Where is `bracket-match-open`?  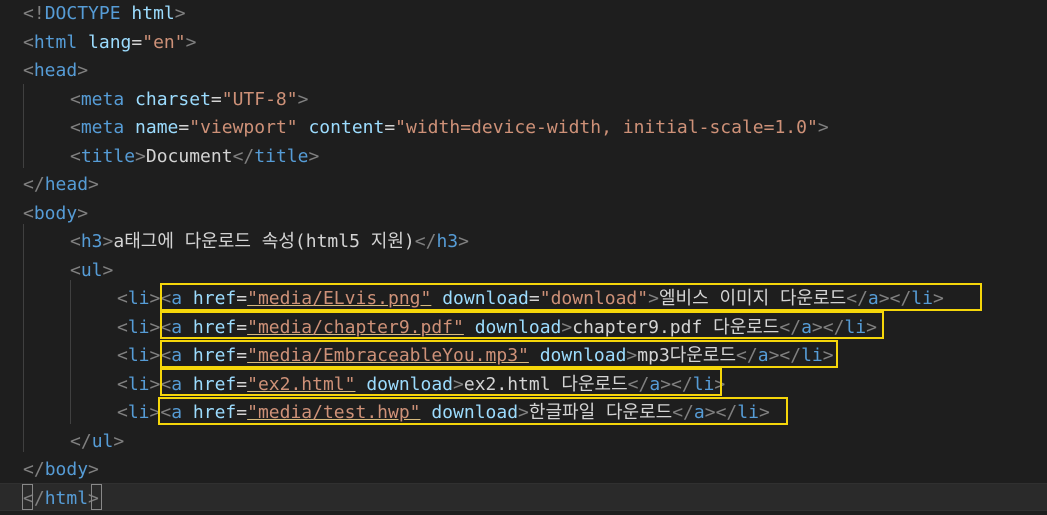 bracket-match-open is located at coordinates (27, 497).